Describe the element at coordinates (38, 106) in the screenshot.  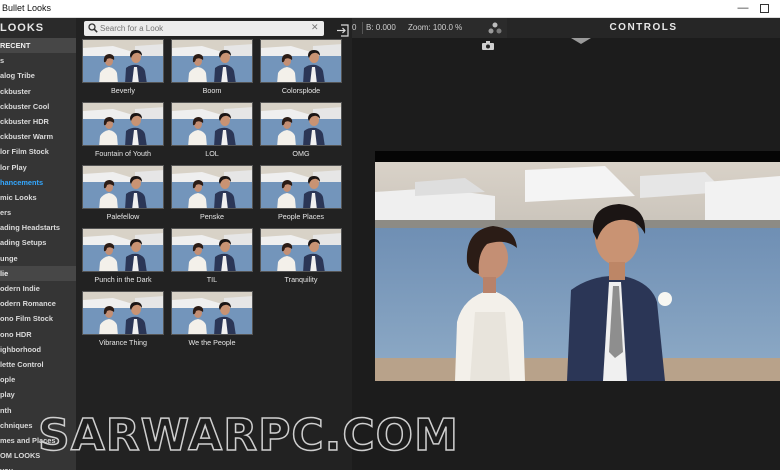
I see `sidebar-item: ckbuster Cool` at that location.